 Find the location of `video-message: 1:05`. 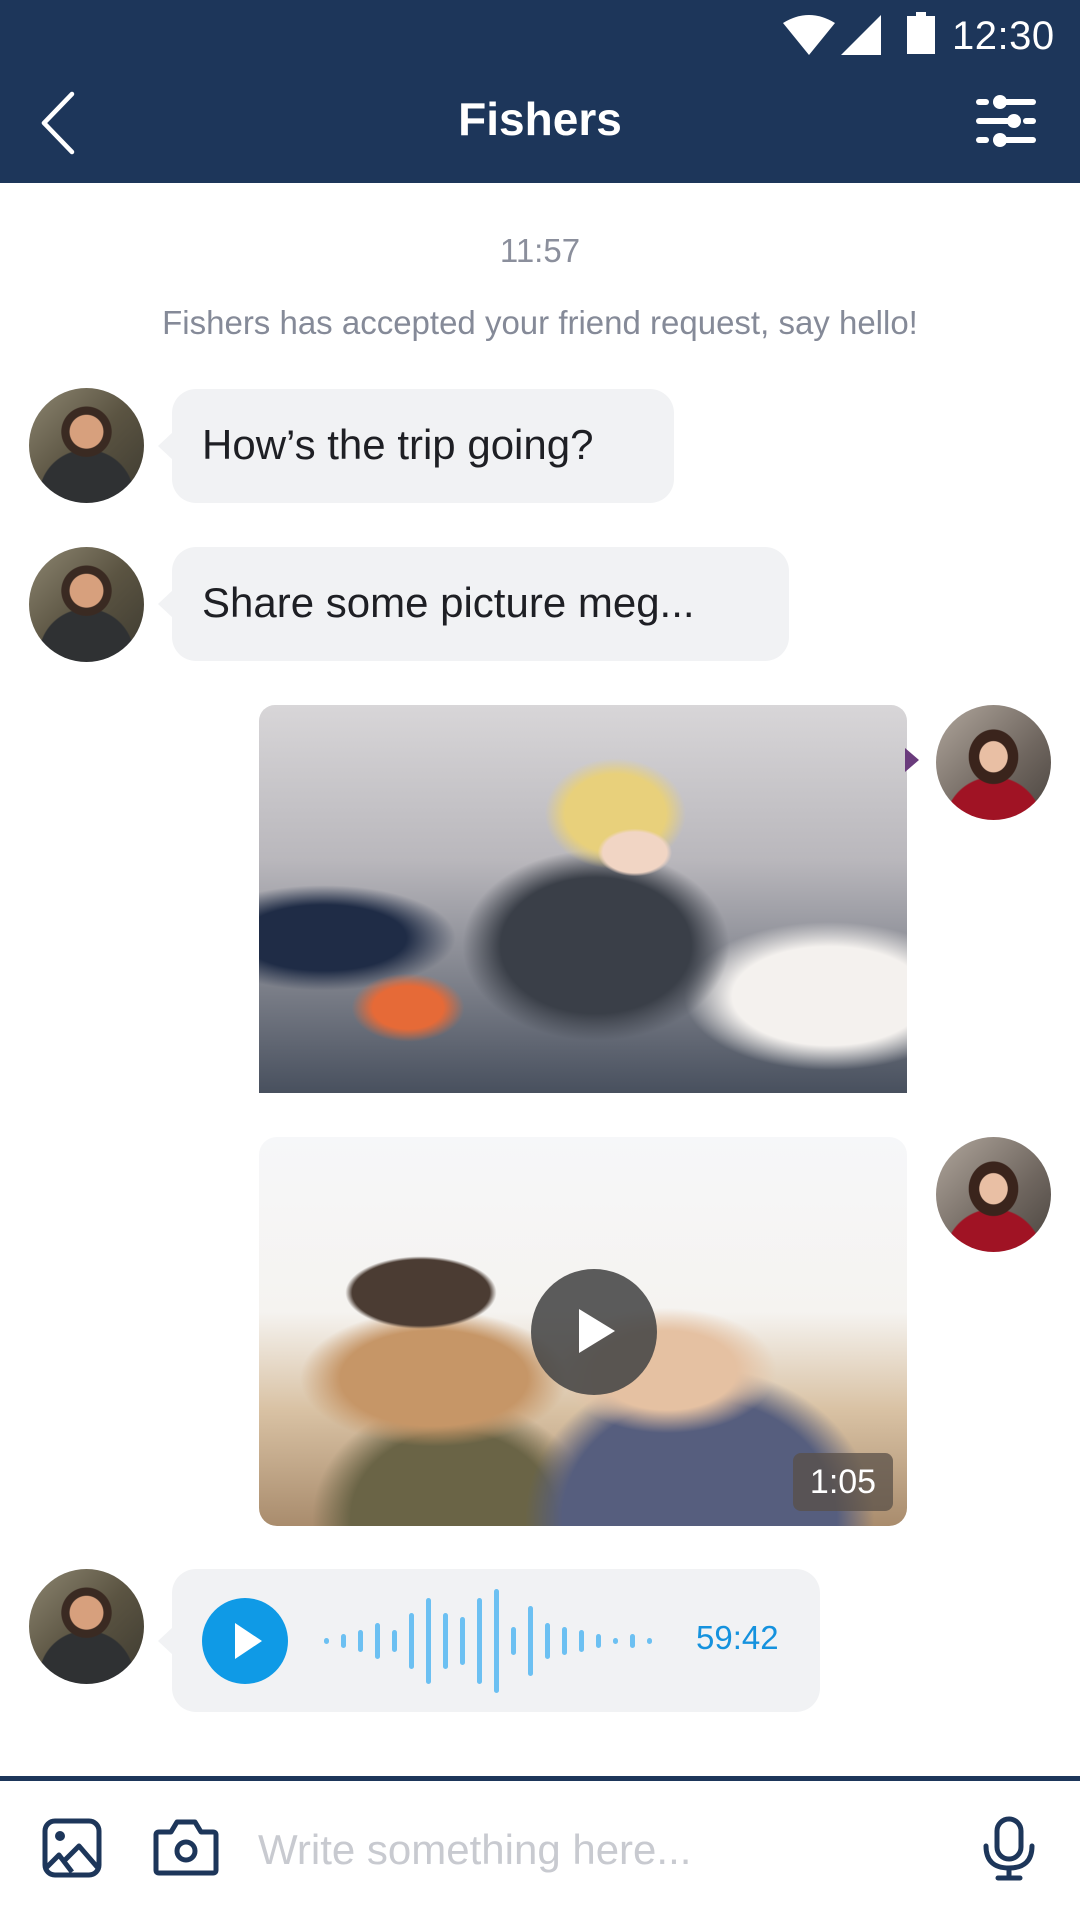

video-message: 1:05 is located at coordinates (583, 1331).